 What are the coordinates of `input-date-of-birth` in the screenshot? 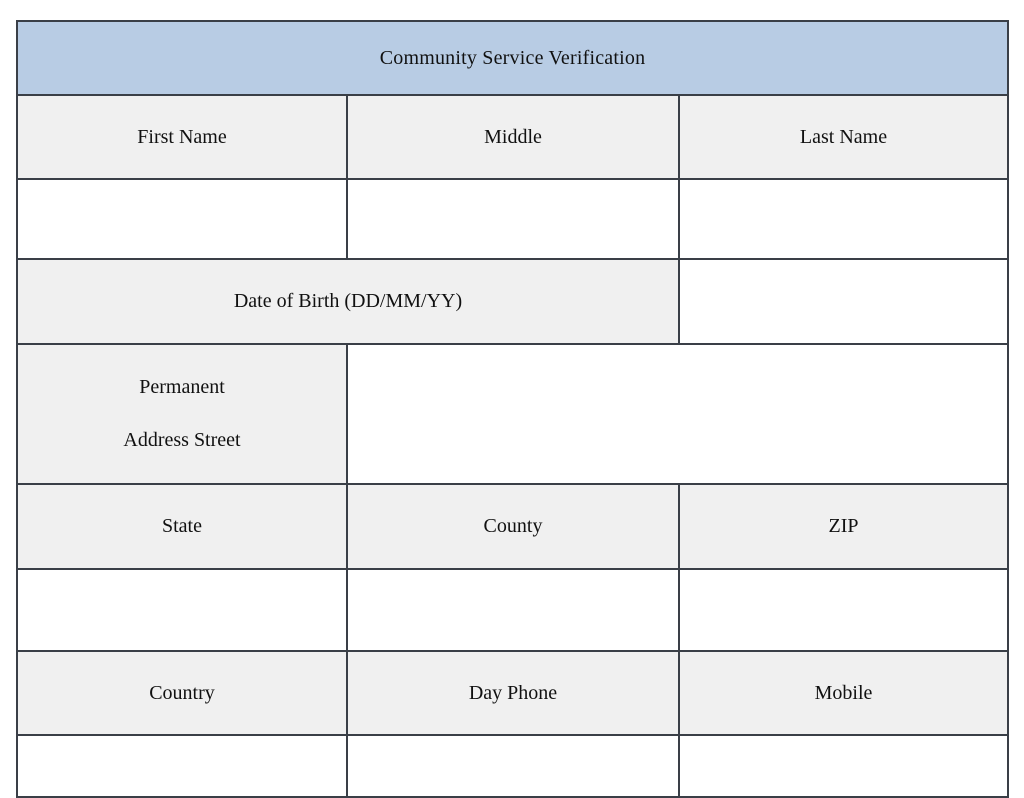 It's located at (843, 301).